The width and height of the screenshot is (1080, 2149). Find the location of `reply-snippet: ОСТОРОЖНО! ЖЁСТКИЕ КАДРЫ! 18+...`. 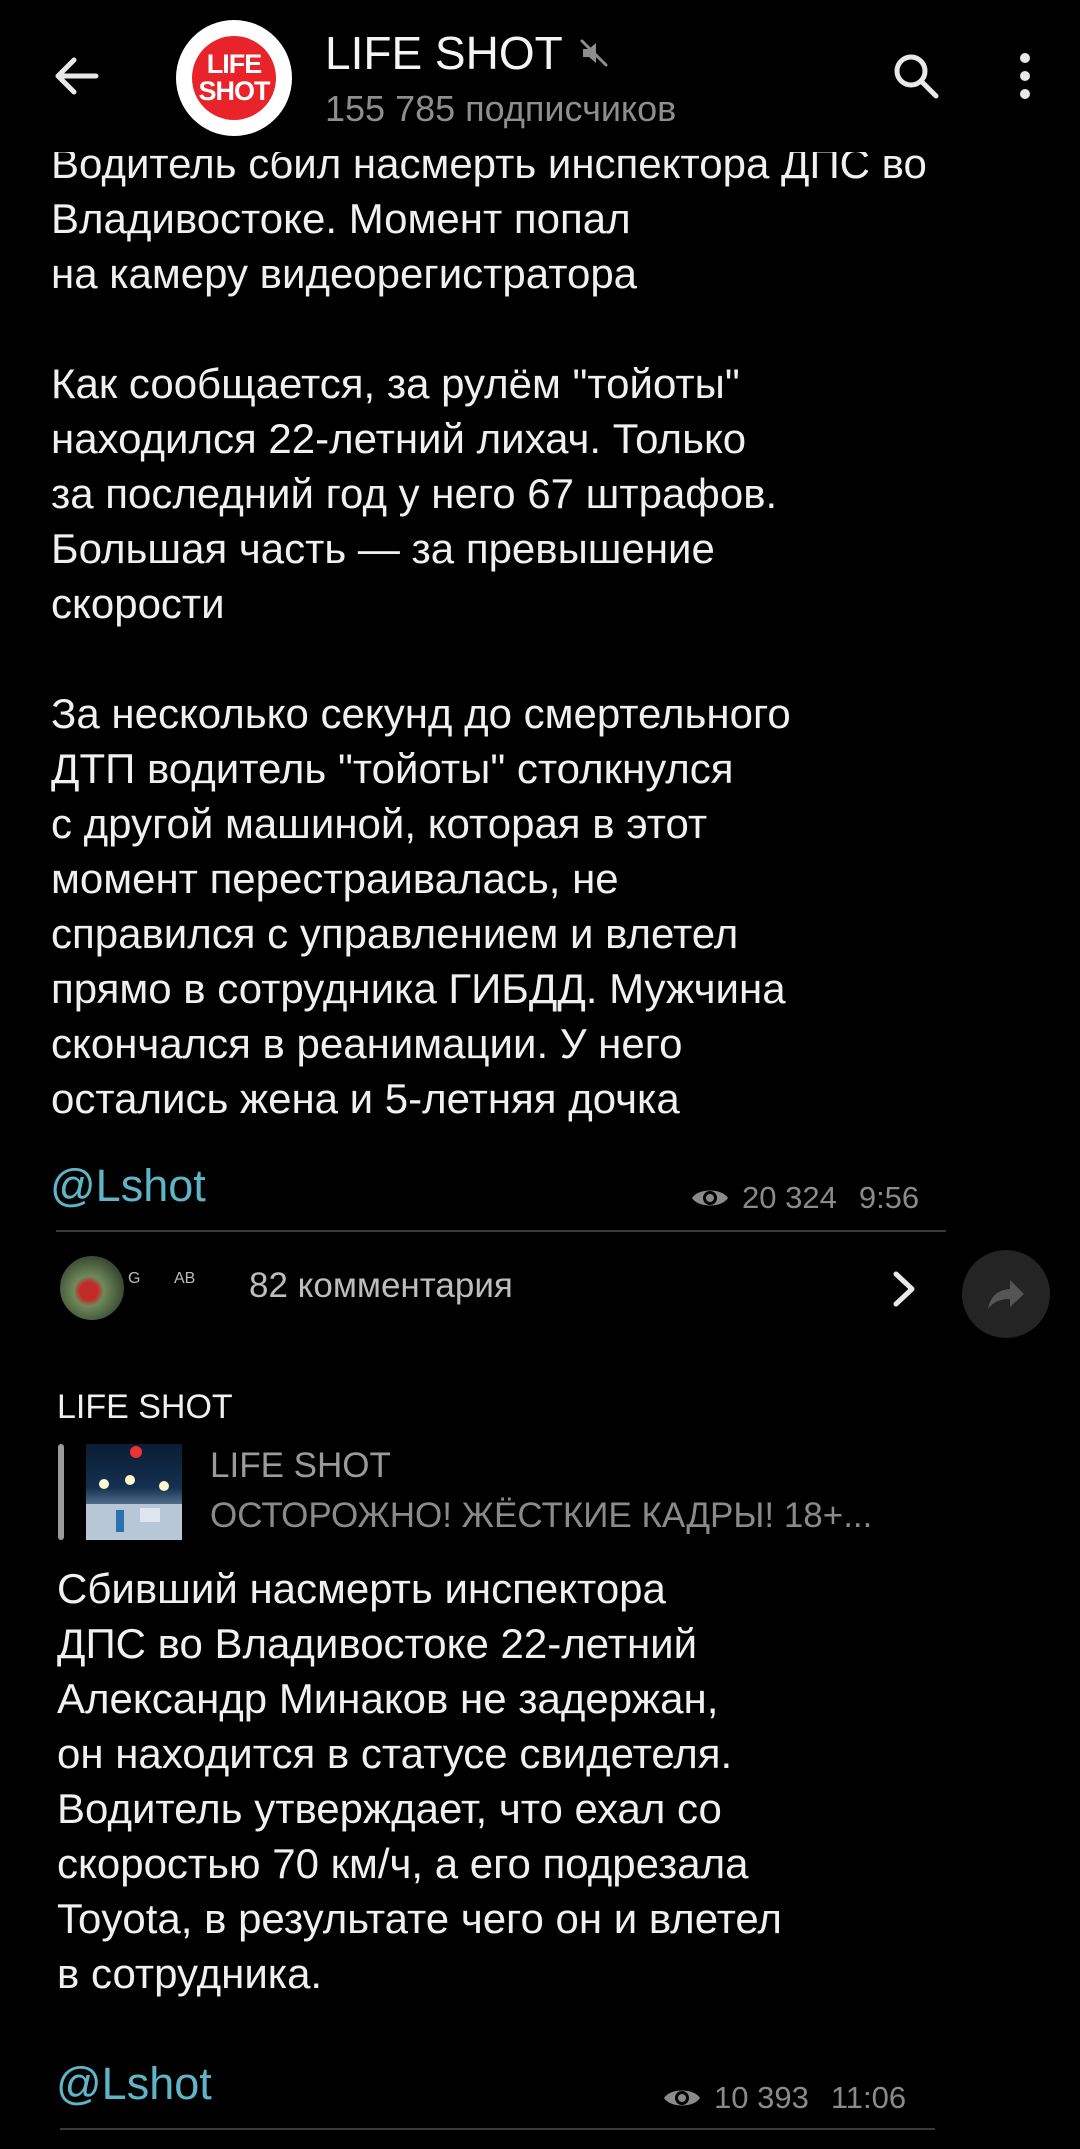

reply-snippet: ОСТОРОЖНО! ЖЁСТКИЕ КАДРЫ! 18+... is located at coordinates (541, 1515).